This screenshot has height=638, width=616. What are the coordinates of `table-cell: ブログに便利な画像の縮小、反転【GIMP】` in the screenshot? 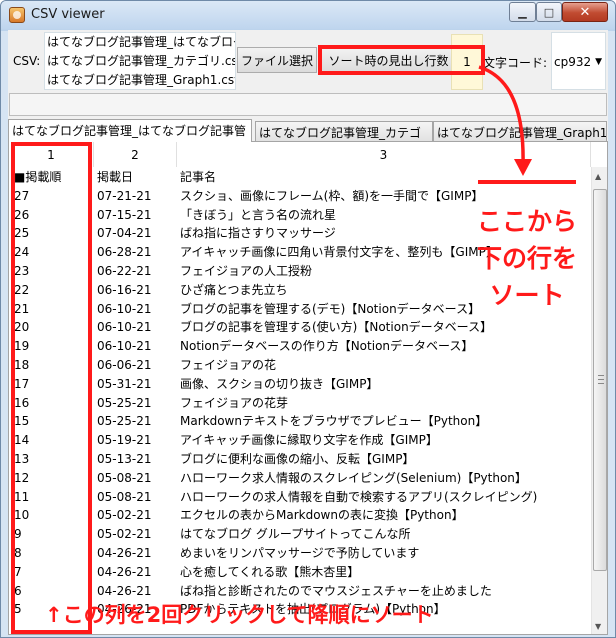 It's located at (297, 459).